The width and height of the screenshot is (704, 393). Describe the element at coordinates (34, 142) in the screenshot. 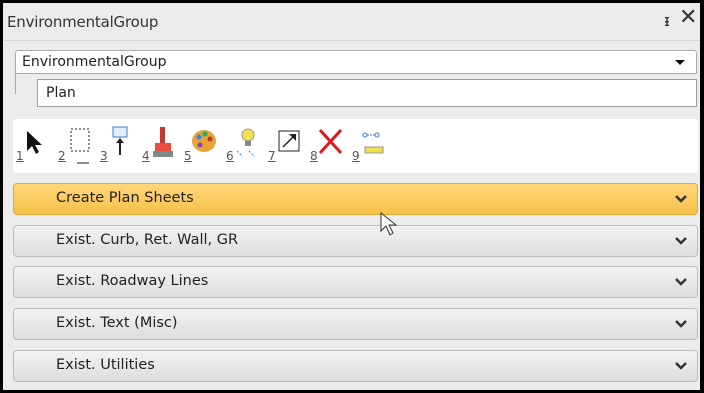

I see `pointer-icon` at that location.